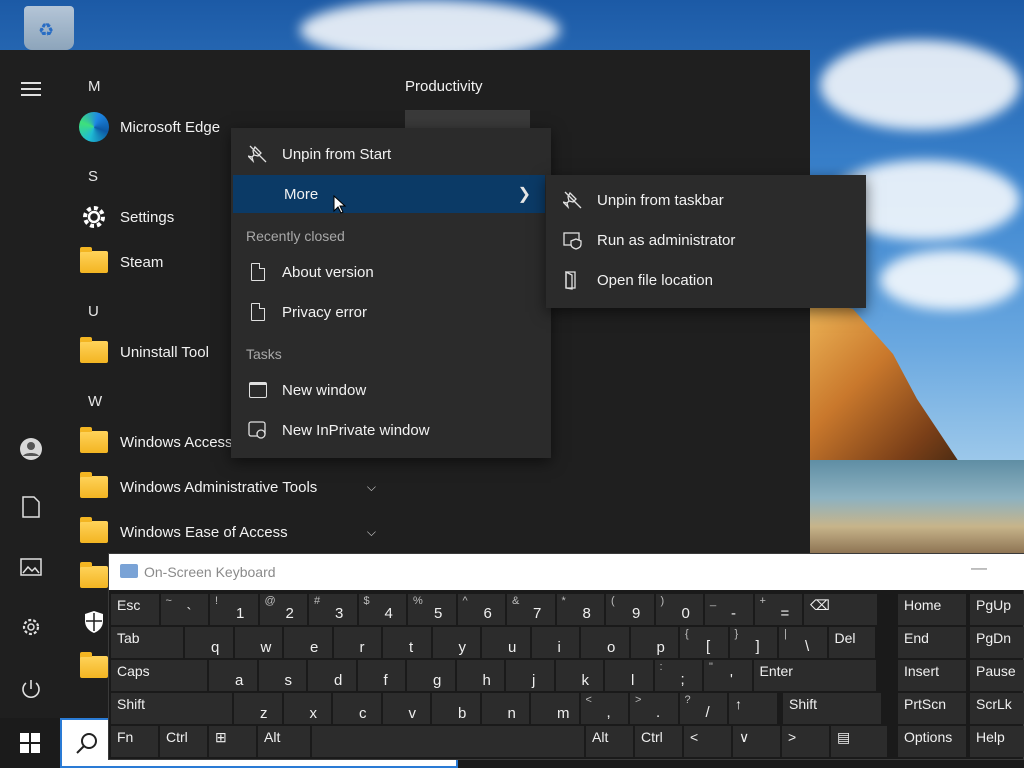  I want to click on tile-group-title: Productivity, so click(444, 86).